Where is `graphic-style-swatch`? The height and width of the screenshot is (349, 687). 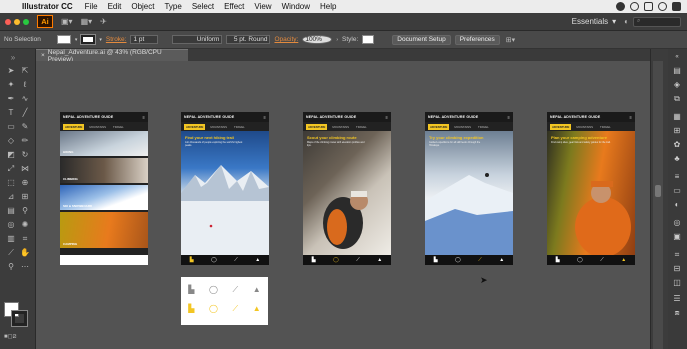 graphic-style-swatch is located at coordinates (368, 39).